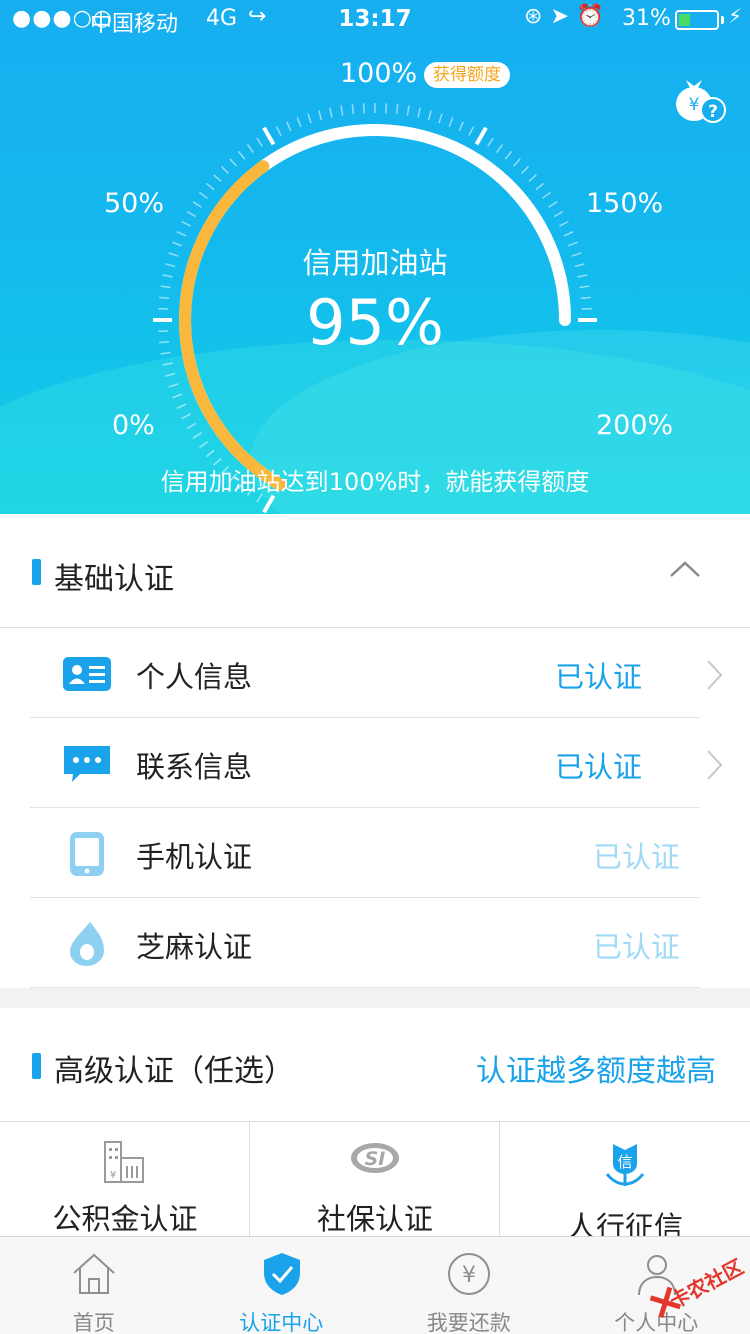 The image size is (750, 1334). I want to click on shield-icon, so click(281, 1274).